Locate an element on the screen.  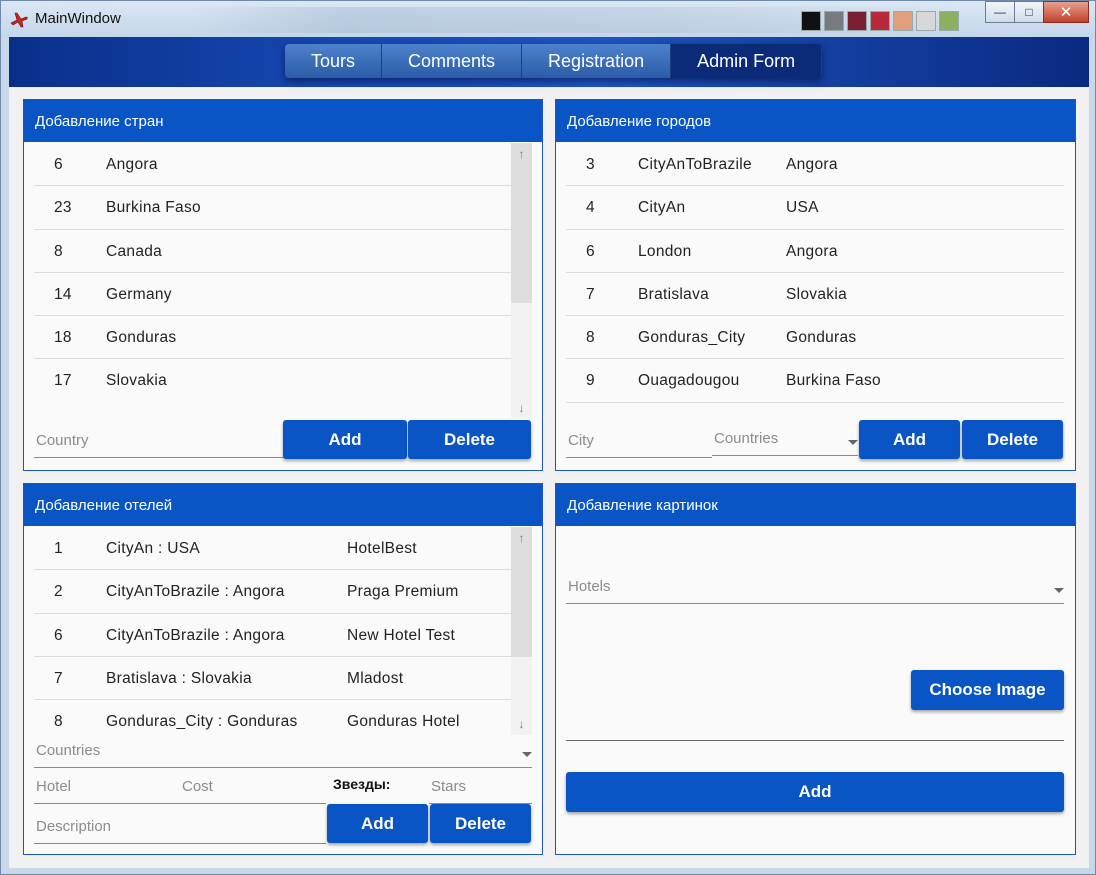
panel-title: Добавление отелей is located at coordinates (283, 505).